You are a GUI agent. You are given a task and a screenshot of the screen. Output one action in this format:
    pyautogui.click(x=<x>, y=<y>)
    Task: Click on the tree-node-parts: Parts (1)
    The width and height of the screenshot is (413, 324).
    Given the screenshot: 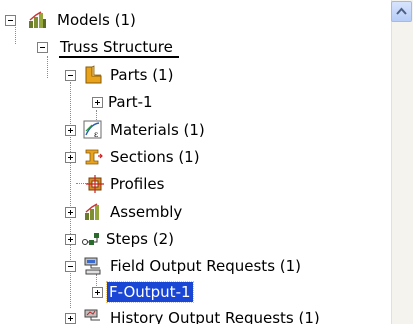 What is the action you would take?
    pyautogui.click(x=150, y=75)
    